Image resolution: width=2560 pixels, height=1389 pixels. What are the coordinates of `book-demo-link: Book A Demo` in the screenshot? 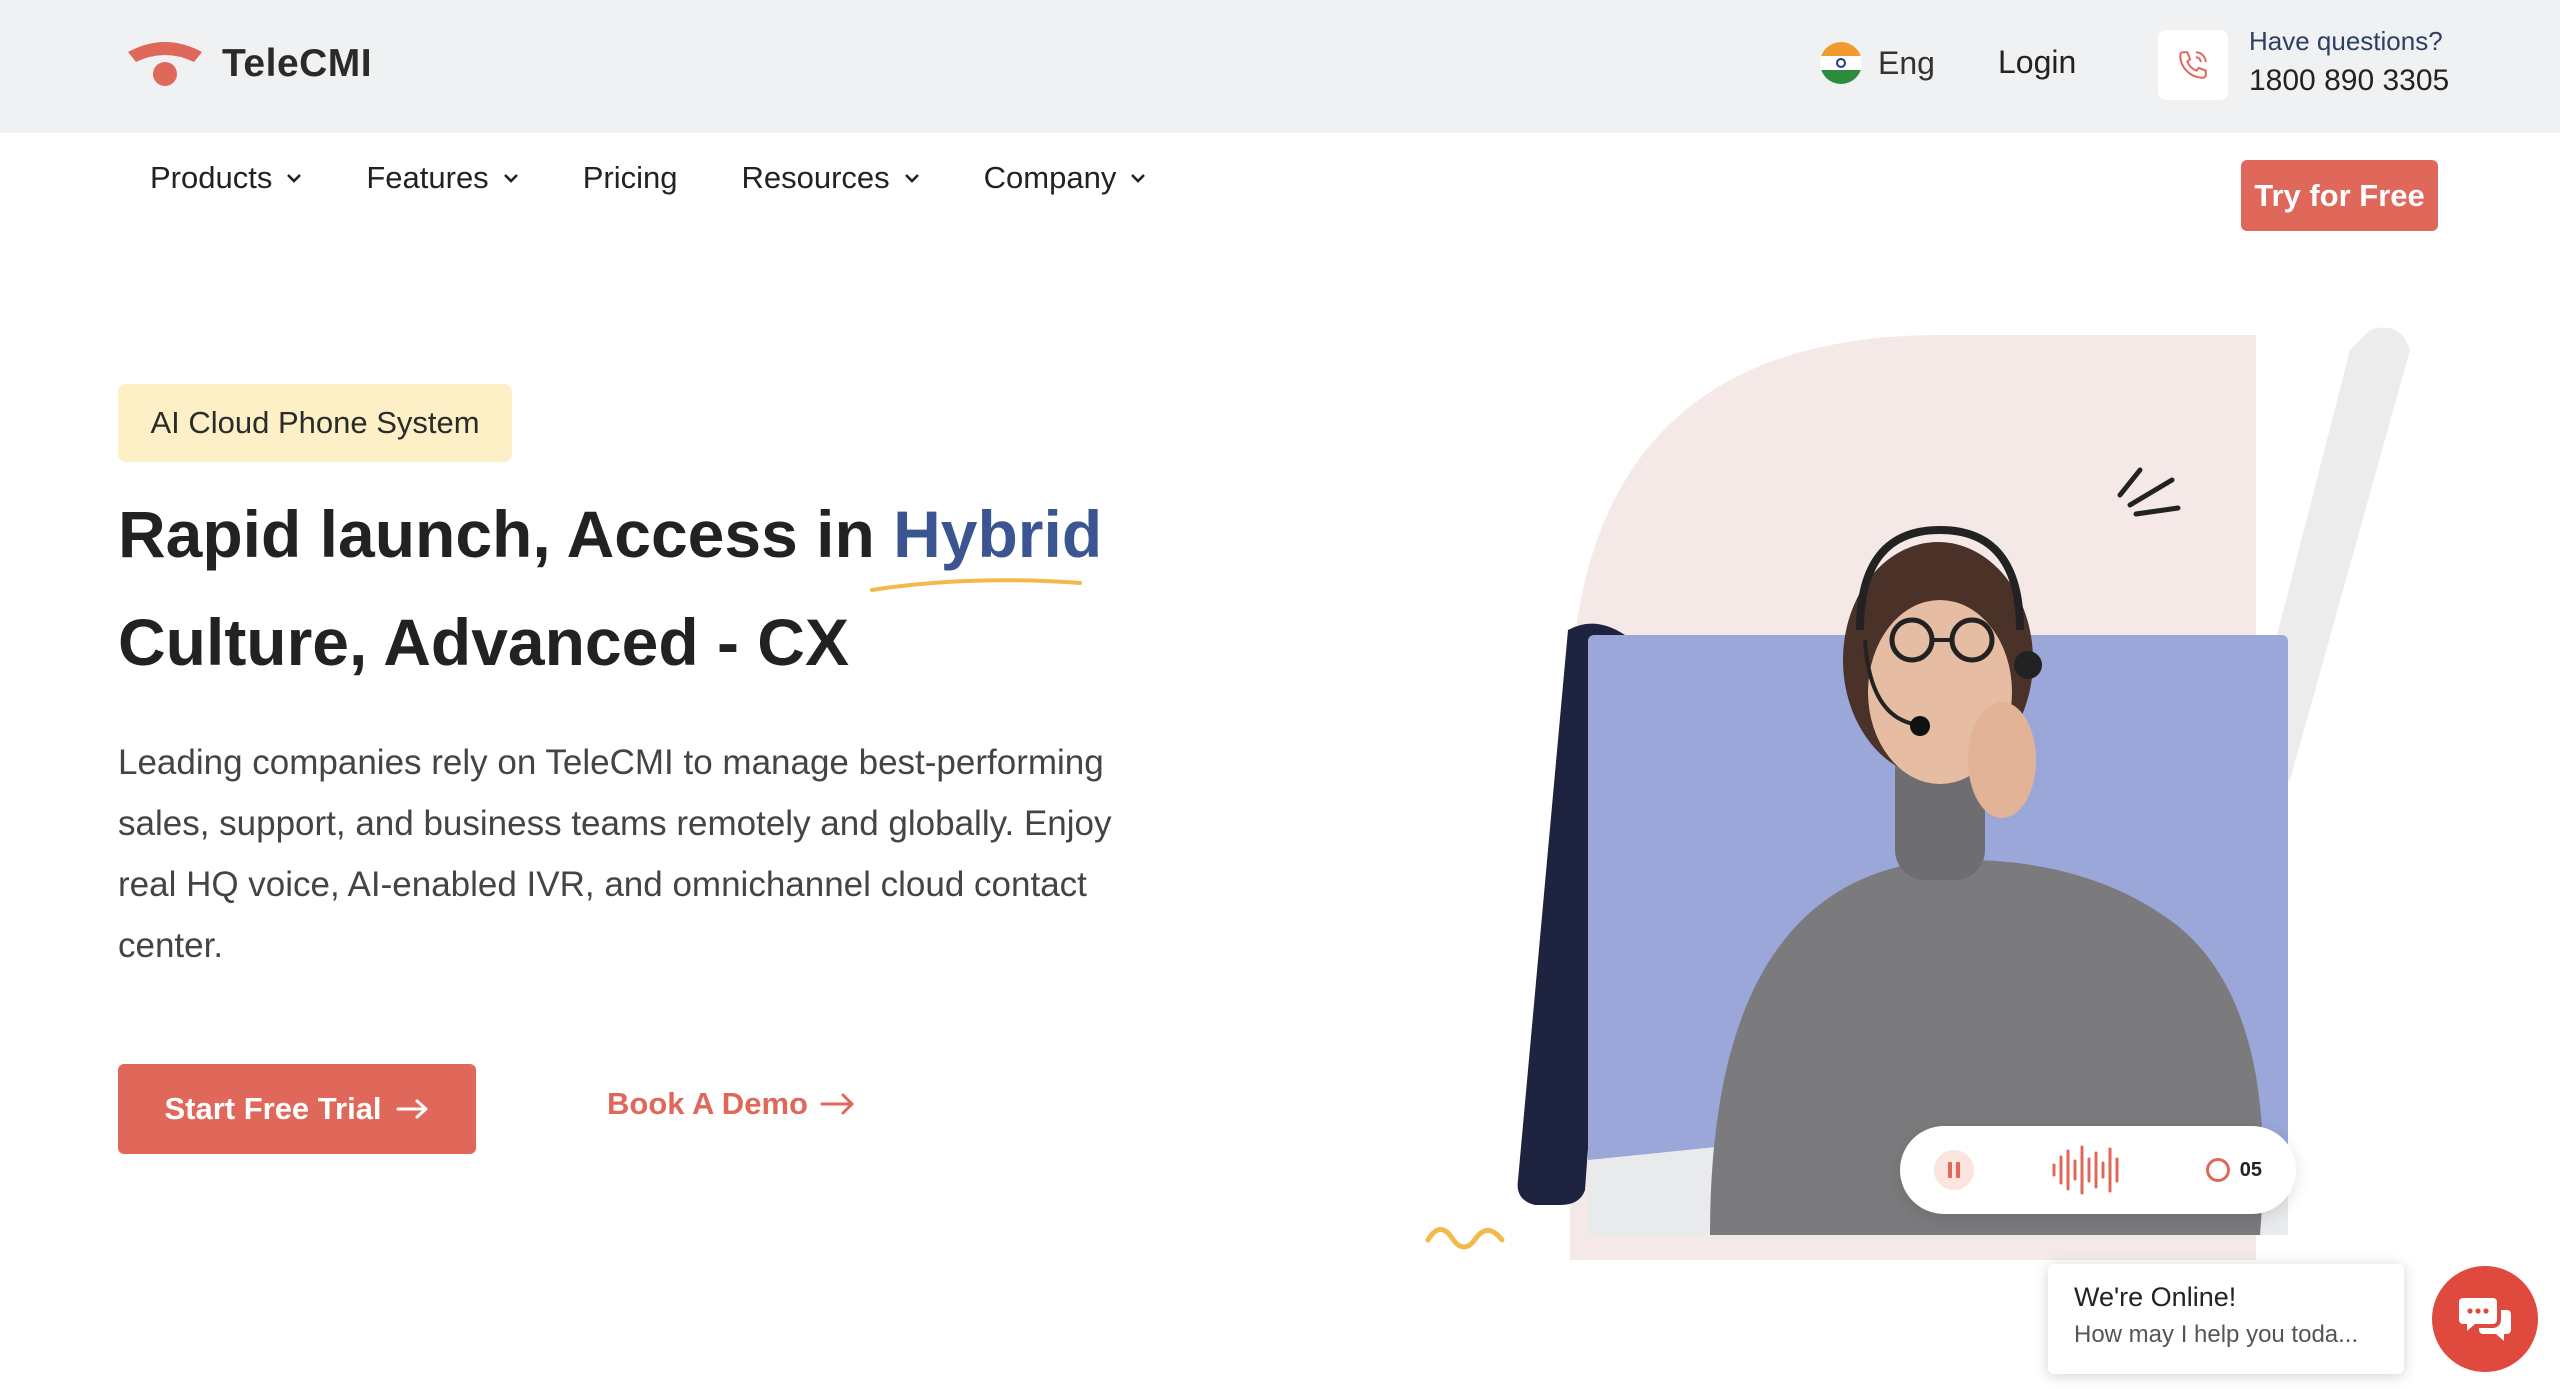 It's located at (731, 1104).